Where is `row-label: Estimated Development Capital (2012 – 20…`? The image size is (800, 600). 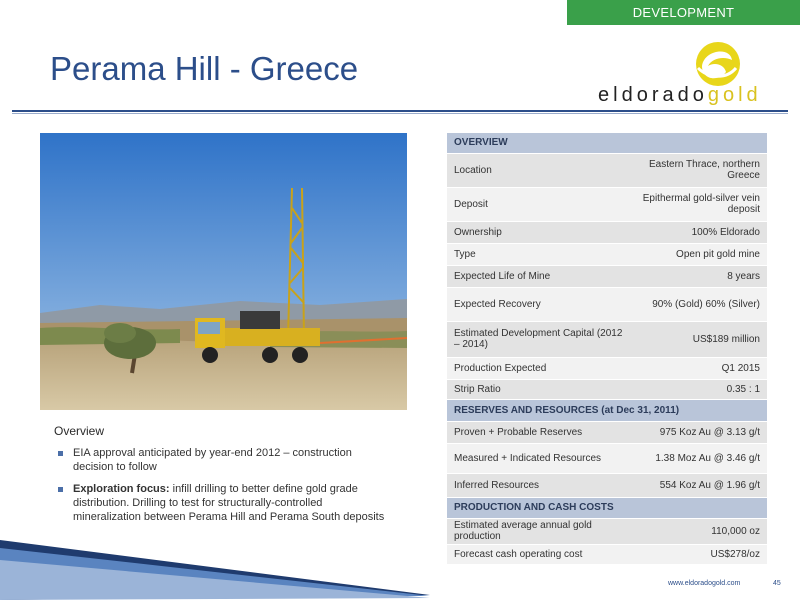 row-label: Estimated Development Capital (2012 – 20… is located at coordinates (539, 339).